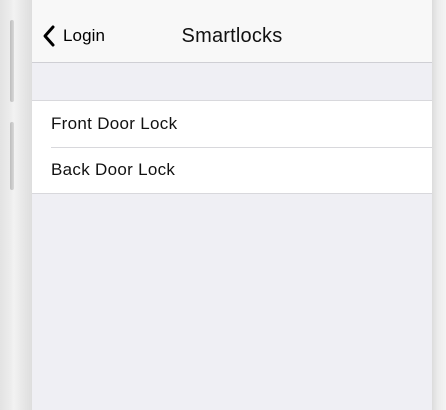  I want to click on page-title: Smartlocks, so click(232, 36).